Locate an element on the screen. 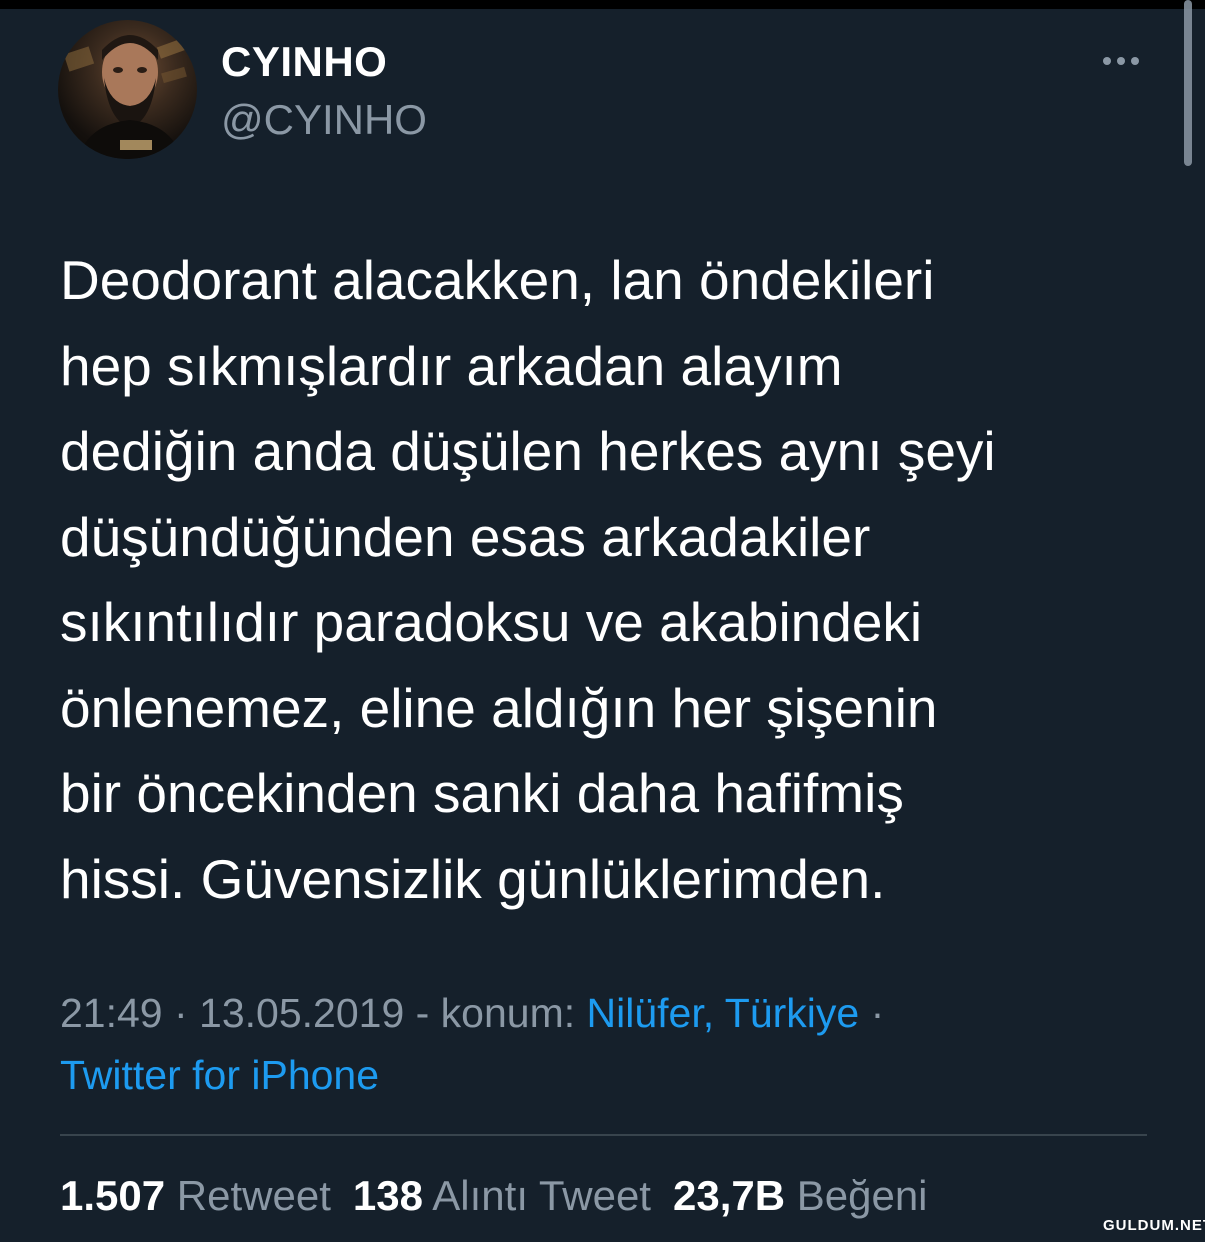  tweet-text-line: sıkıntılıdır paradoksu ve akabindeki is located at coordinates (491, 622).